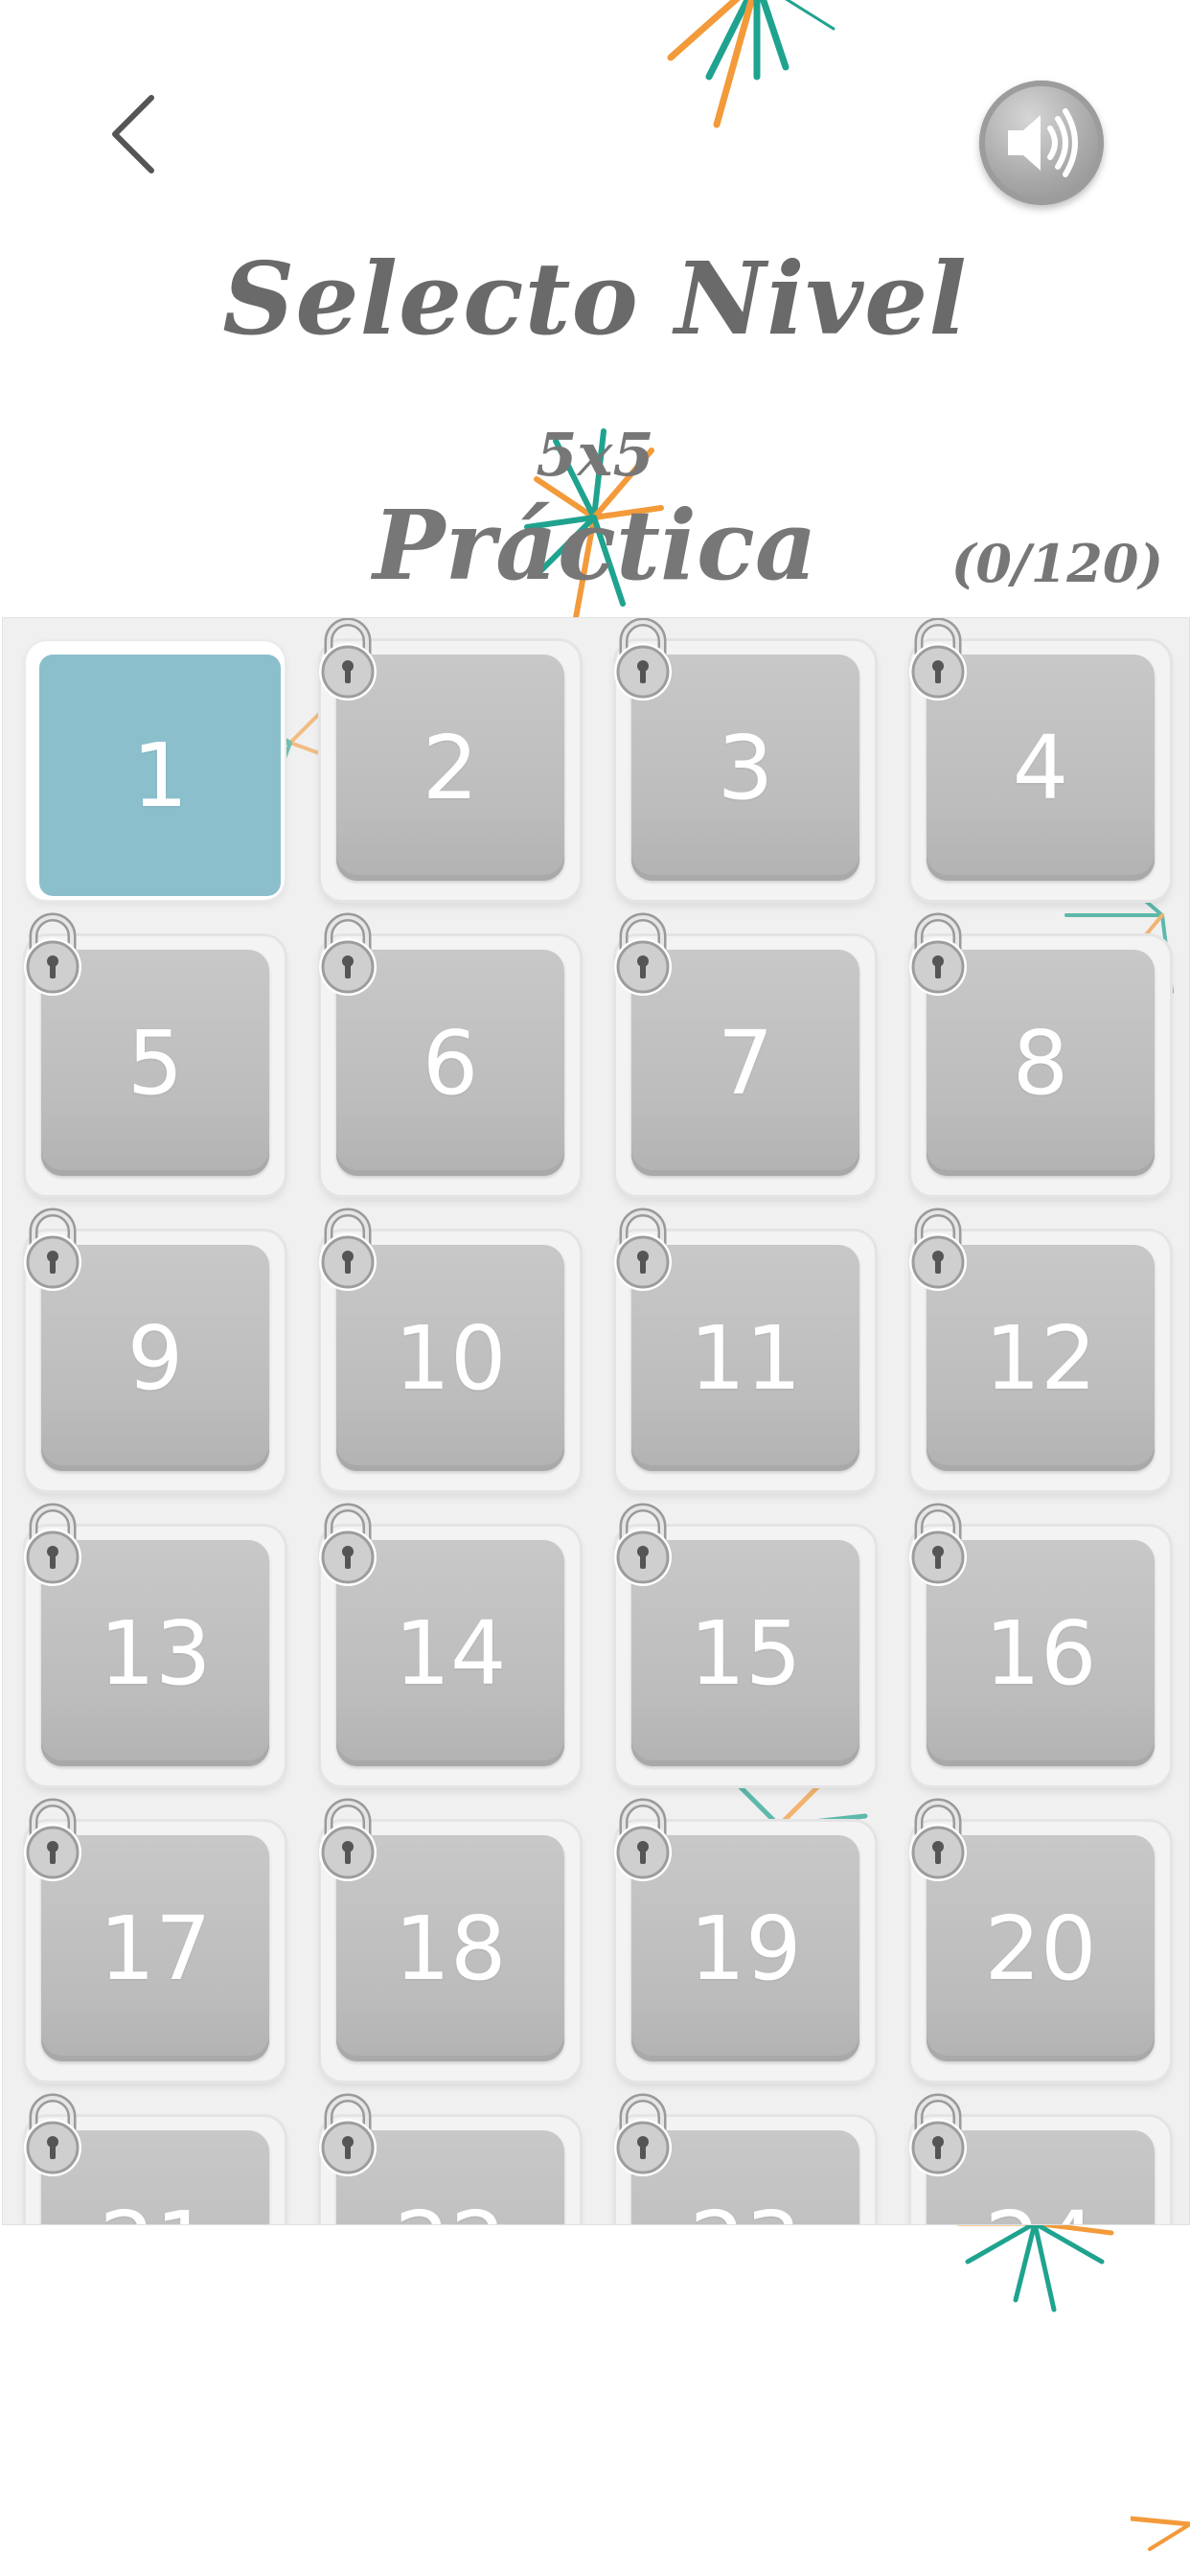  What do you see at coordinates (450, 1644) in the screenshot?
I see `level-tile-14: 14` at bounding box center [450, 1644].